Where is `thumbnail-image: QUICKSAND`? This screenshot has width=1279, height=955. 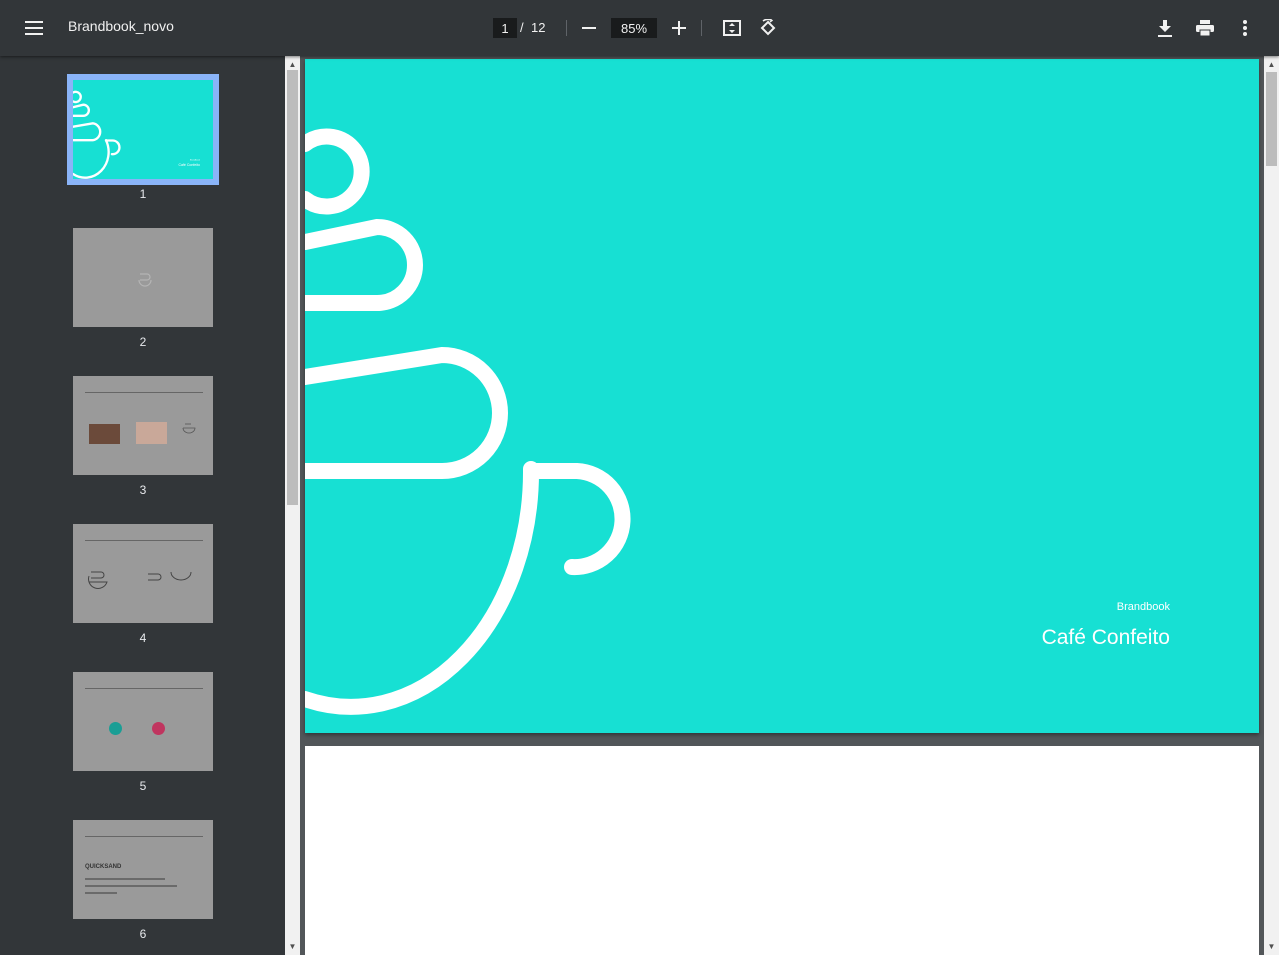
thumbnail-image: QUICKSAND is located at coordinates (143, 869).